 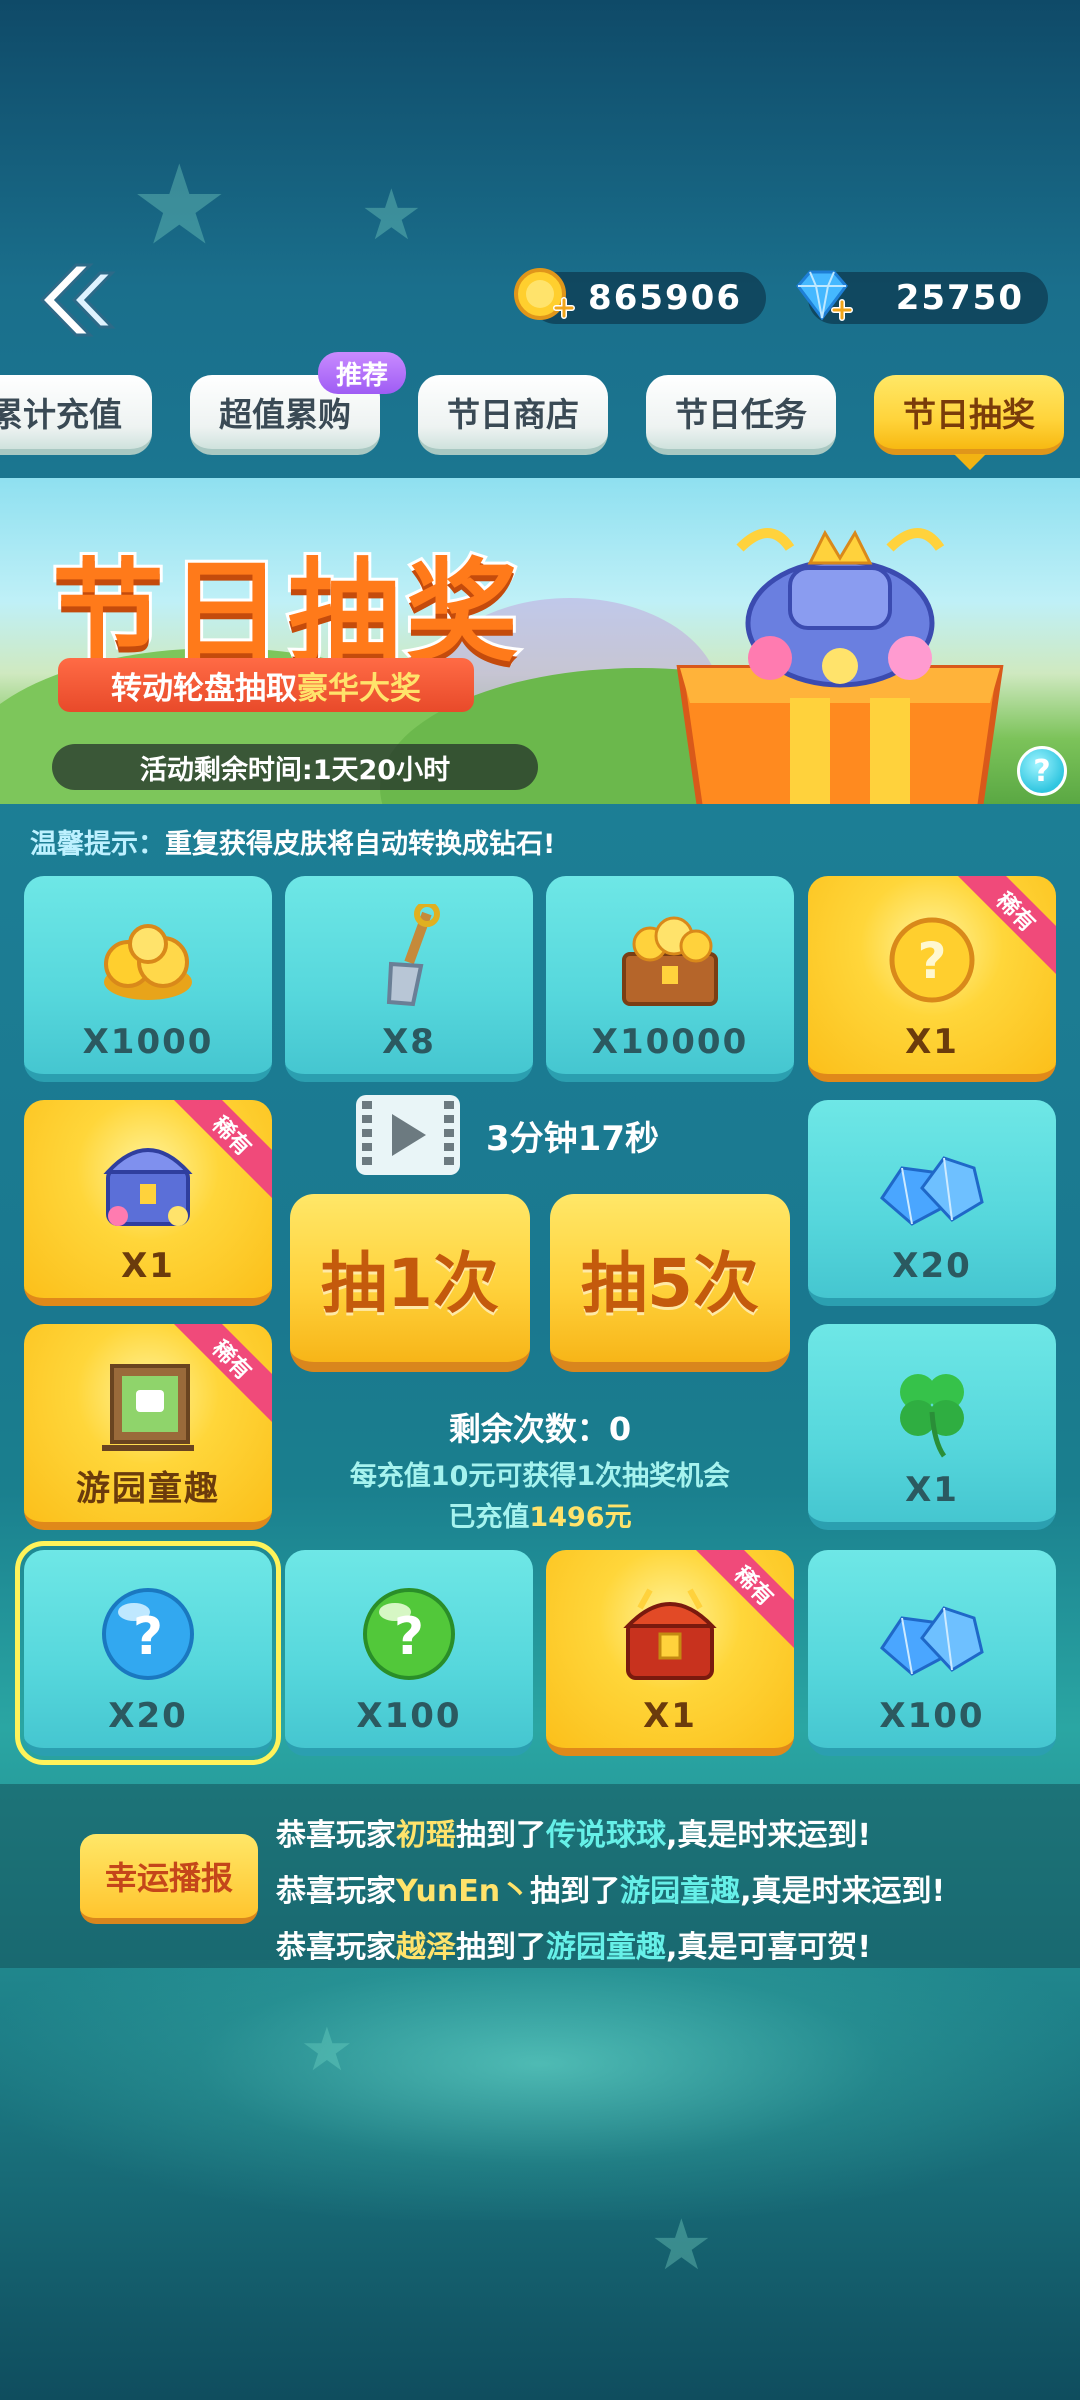 I want to click on video-play-icon, so click(x=408, y=1135).